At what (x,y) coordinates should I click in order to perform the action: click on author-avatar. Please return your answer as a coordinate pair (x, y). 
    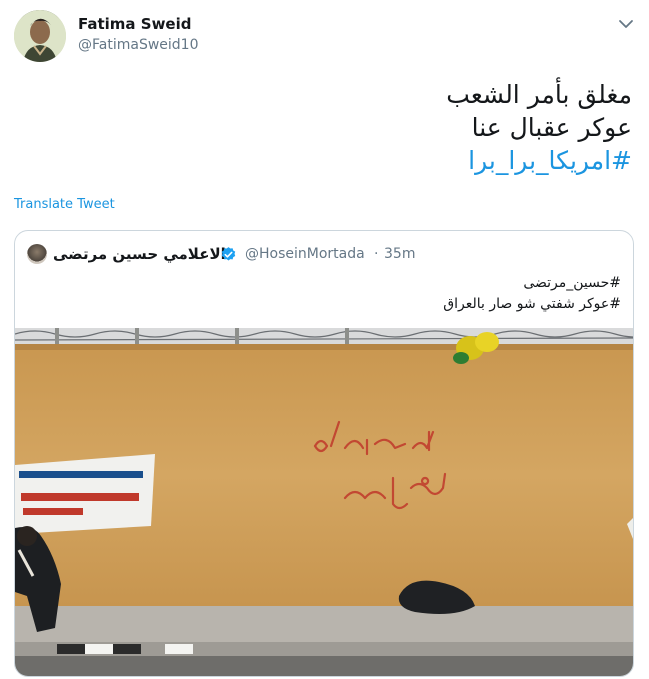
    Looking at the image, I should click on (40, 36).